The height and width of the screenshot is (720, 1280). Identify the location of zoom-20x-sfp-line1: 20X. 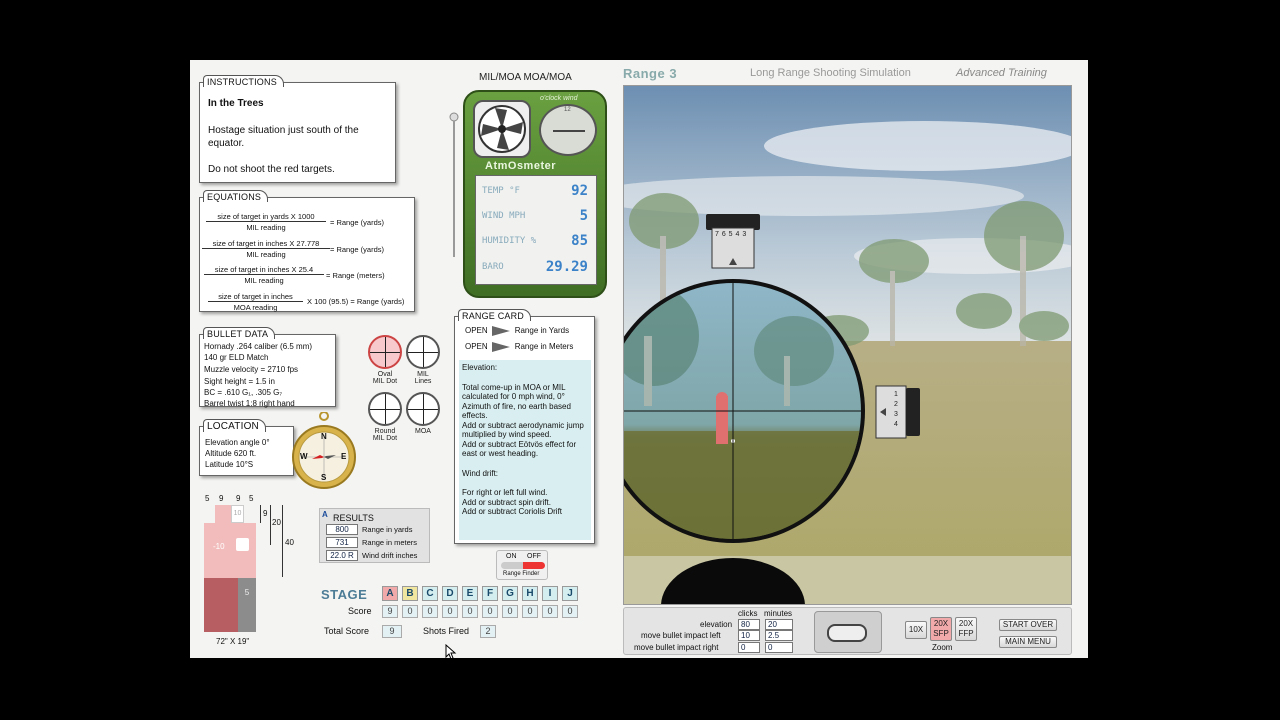
(941, 623).